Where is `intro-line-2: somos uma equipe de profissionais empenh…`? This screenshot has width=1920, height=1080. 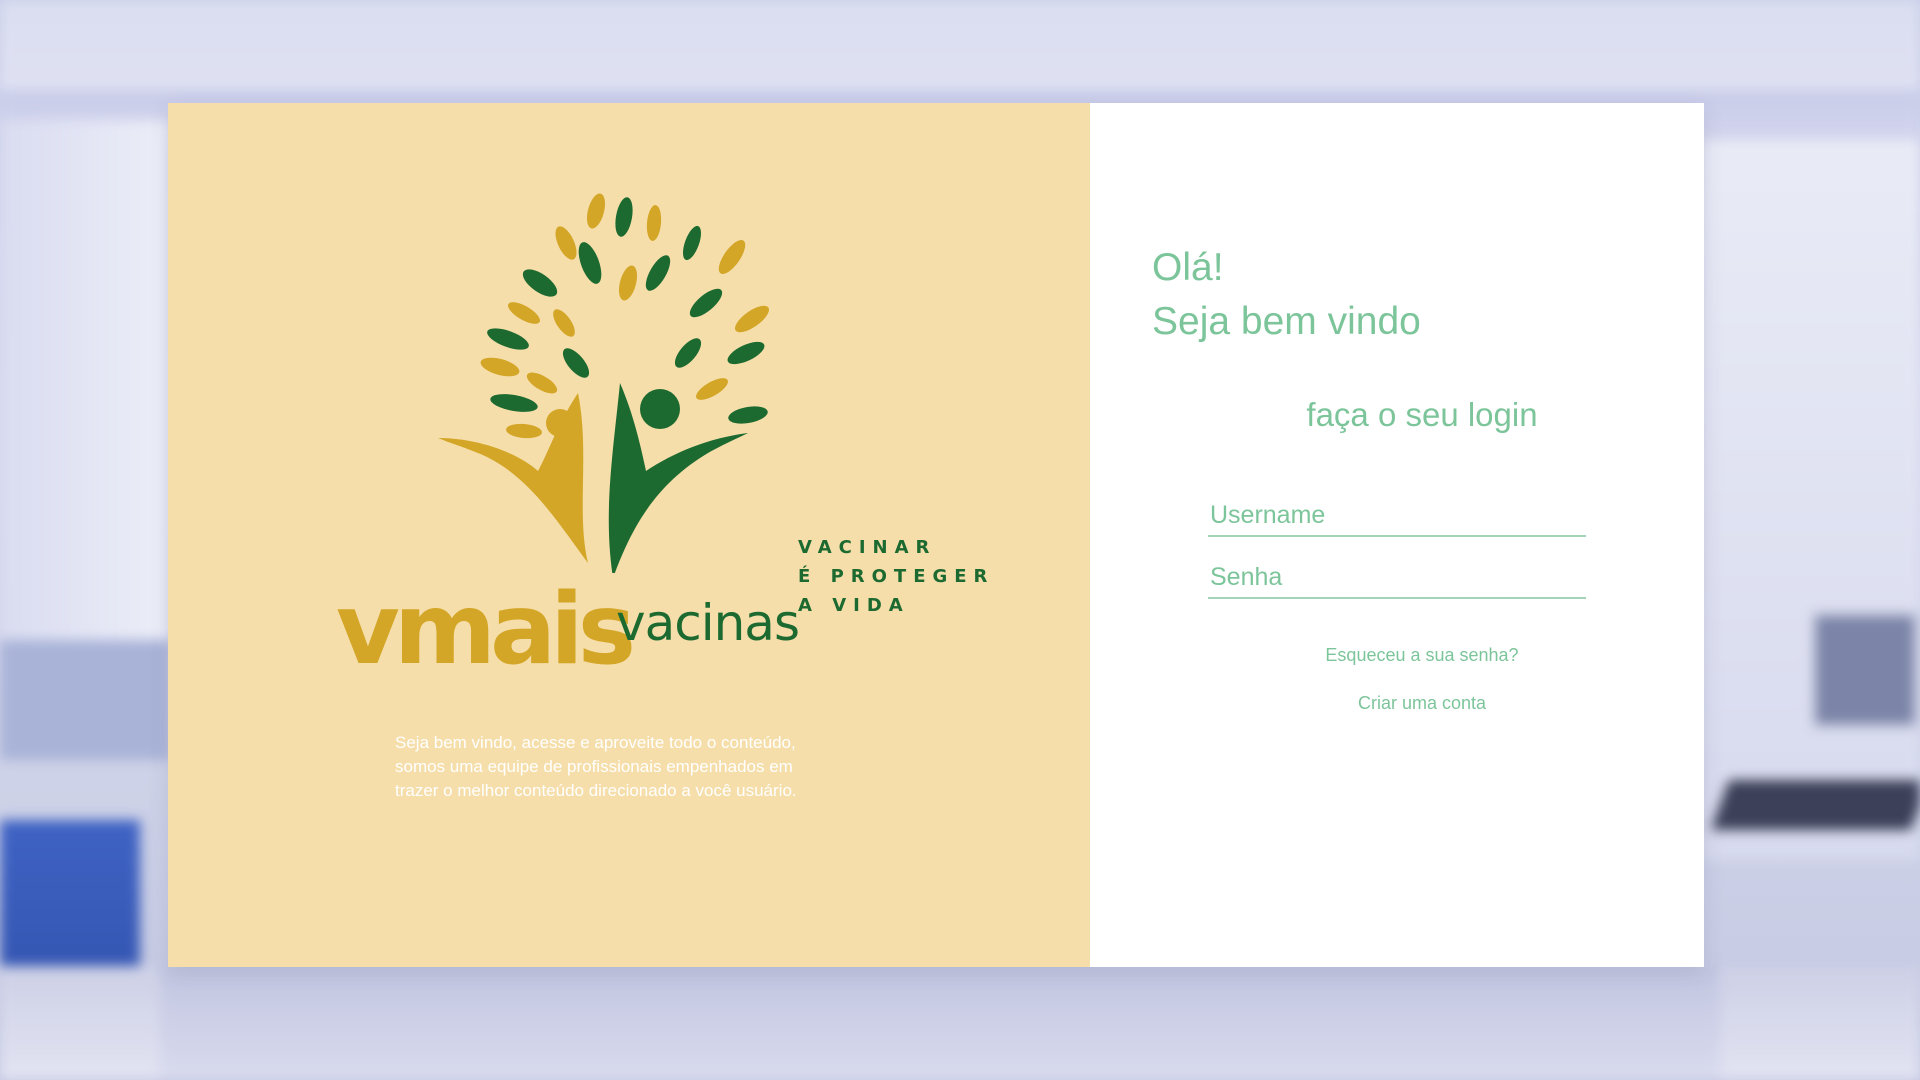 intro-line-2: somos uma equipe de profissionais empenh… is located at coordinates (594, 766).